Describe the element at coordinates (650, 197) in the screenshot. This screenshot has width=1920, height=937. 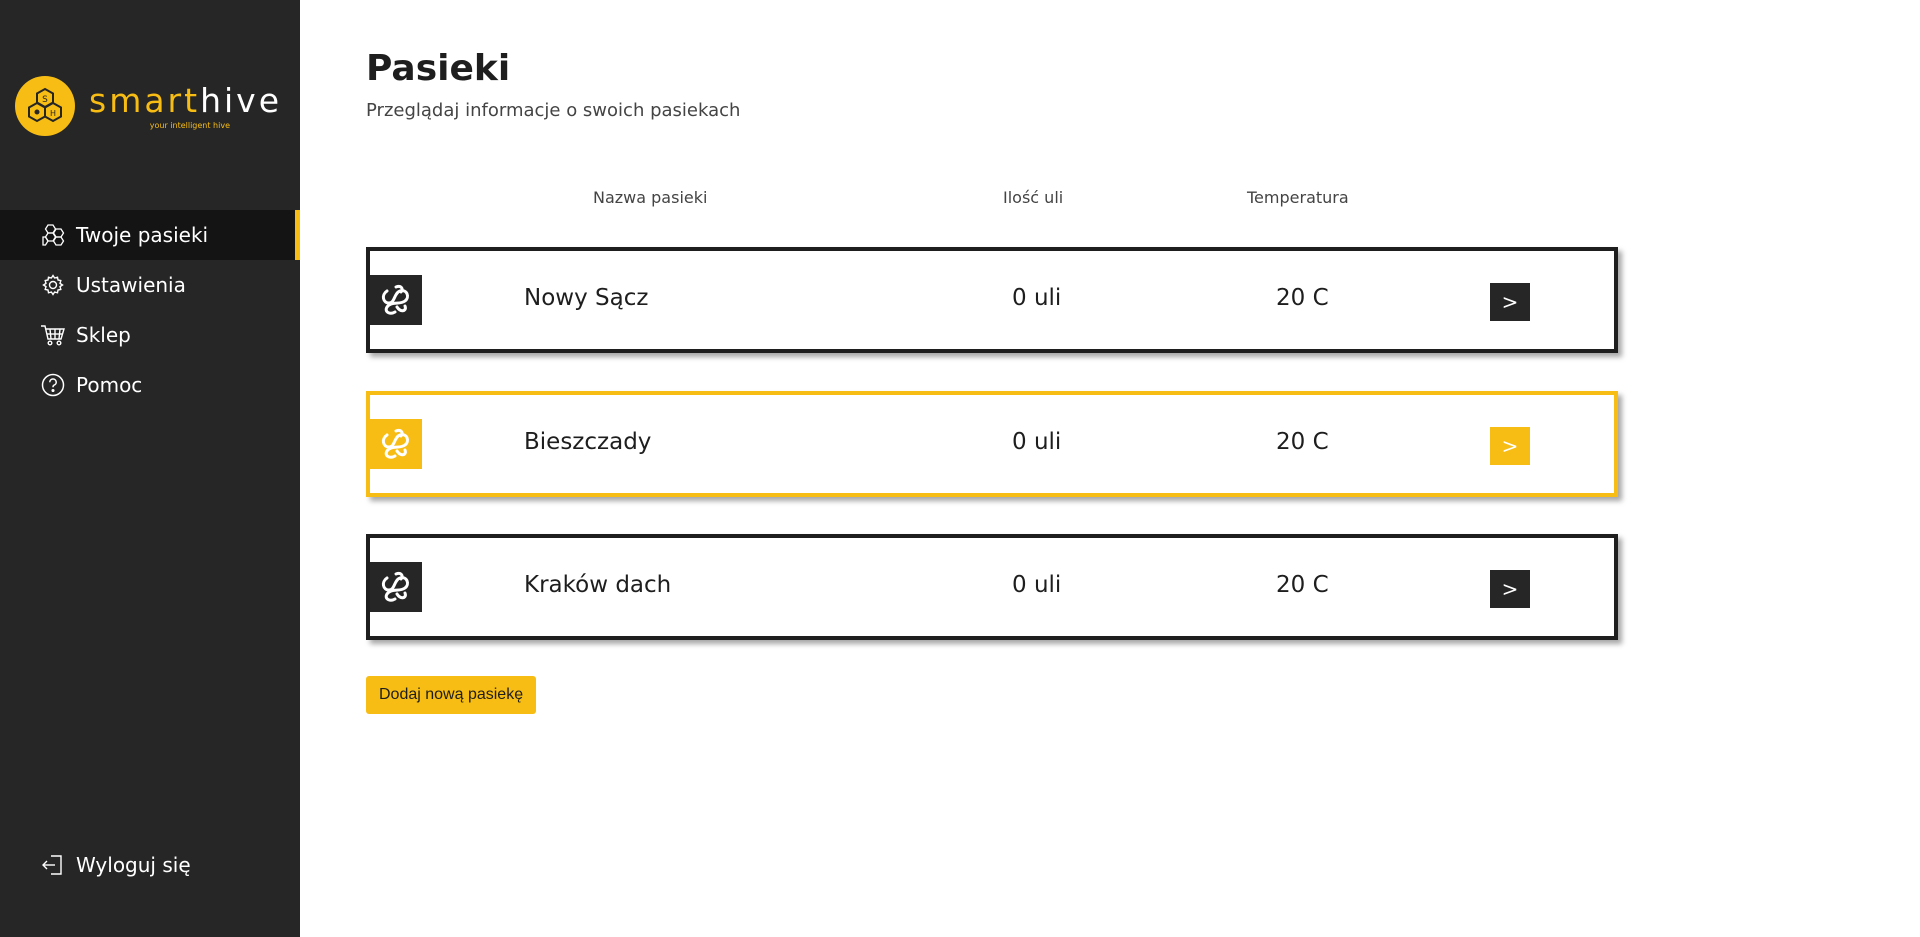
I see `column-header-name: Nazwa pasieki` at that location.